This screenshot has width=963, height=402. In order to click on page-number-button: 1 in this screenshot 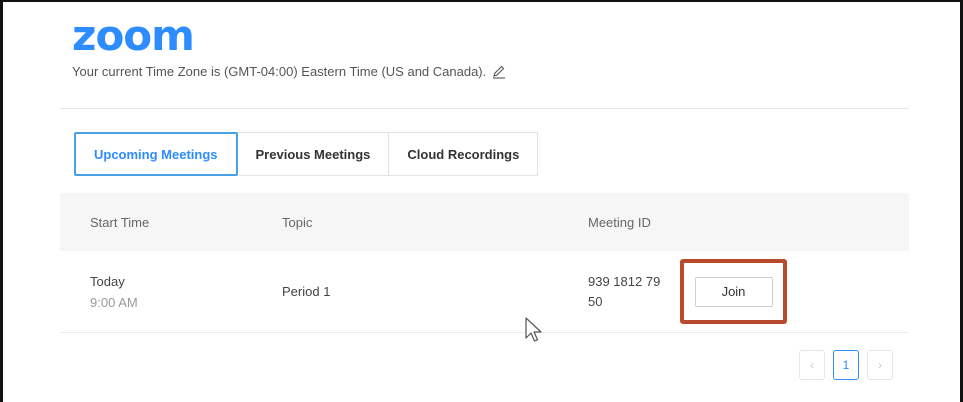, I will do `click(846, 365)`.